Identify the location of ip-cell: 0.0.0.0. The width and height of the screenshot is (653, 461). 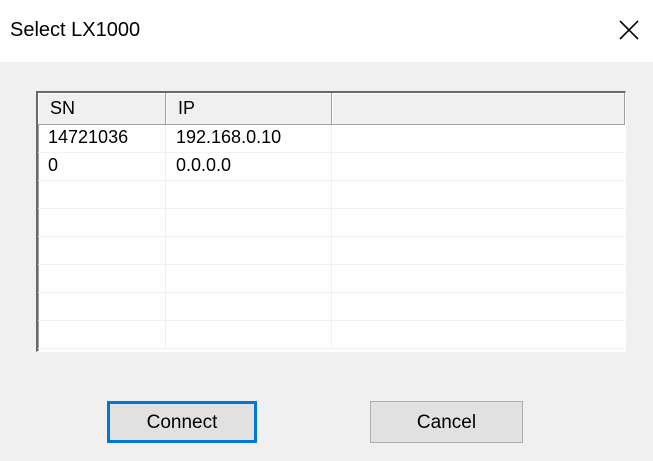
(249, 167).